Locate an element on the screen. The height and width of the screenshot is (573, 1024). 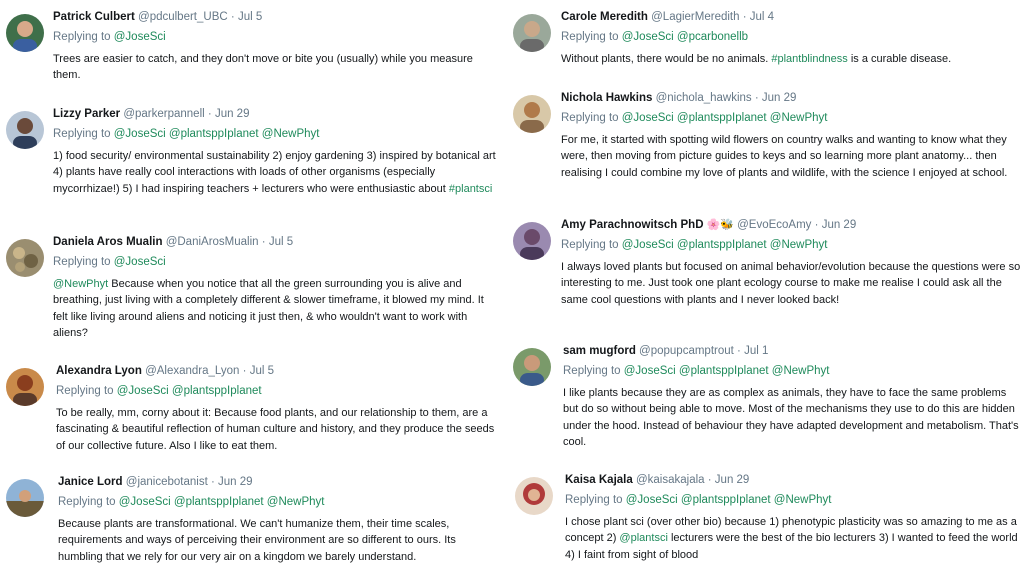
tweet-date: Jul 4 is located at coordinates (762, 17).